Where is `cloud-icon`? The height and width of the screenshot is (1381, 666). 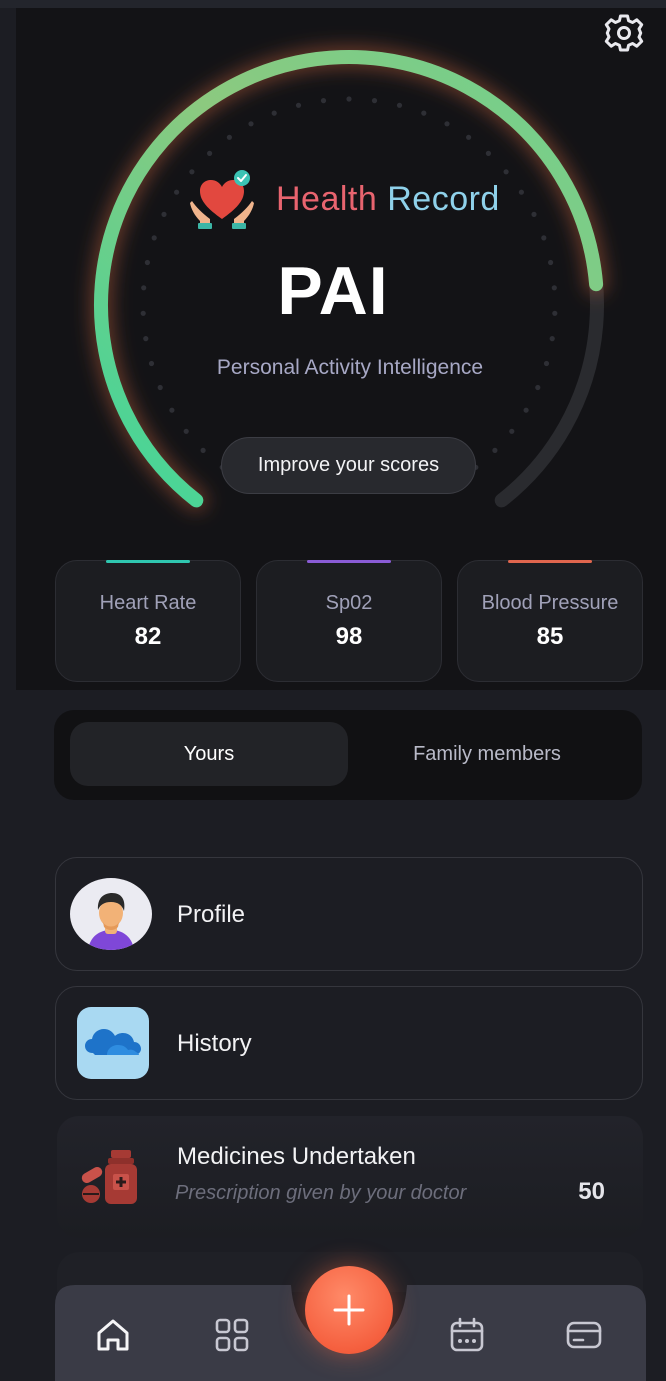 cloud-icon is located at coordinates (113, 1043).